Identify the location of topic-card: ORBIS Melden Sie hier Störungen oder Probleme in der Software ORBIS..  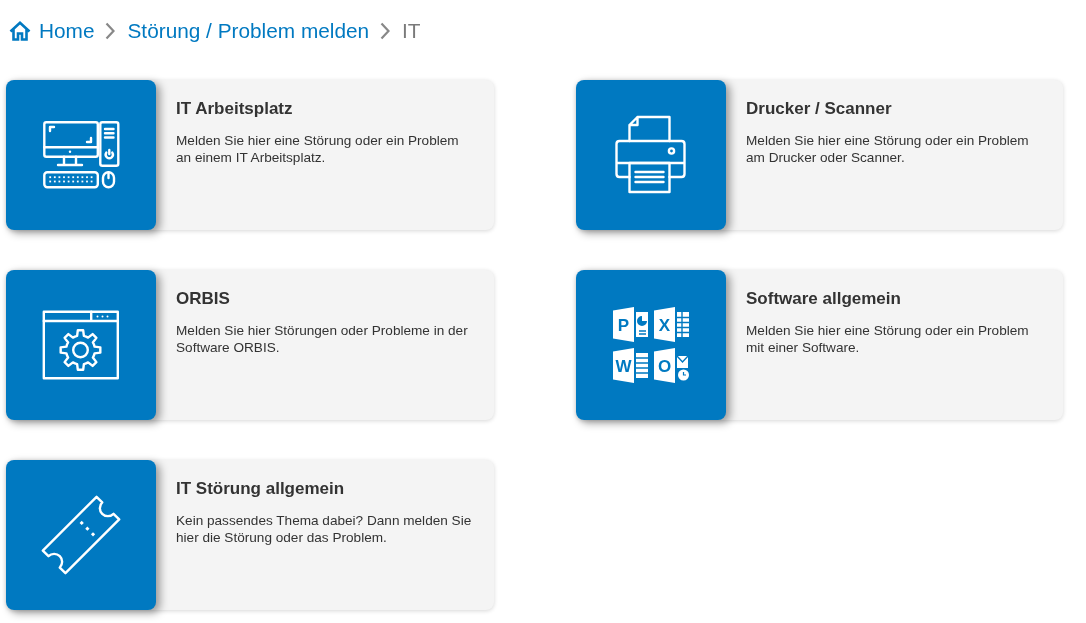
(250, 345).